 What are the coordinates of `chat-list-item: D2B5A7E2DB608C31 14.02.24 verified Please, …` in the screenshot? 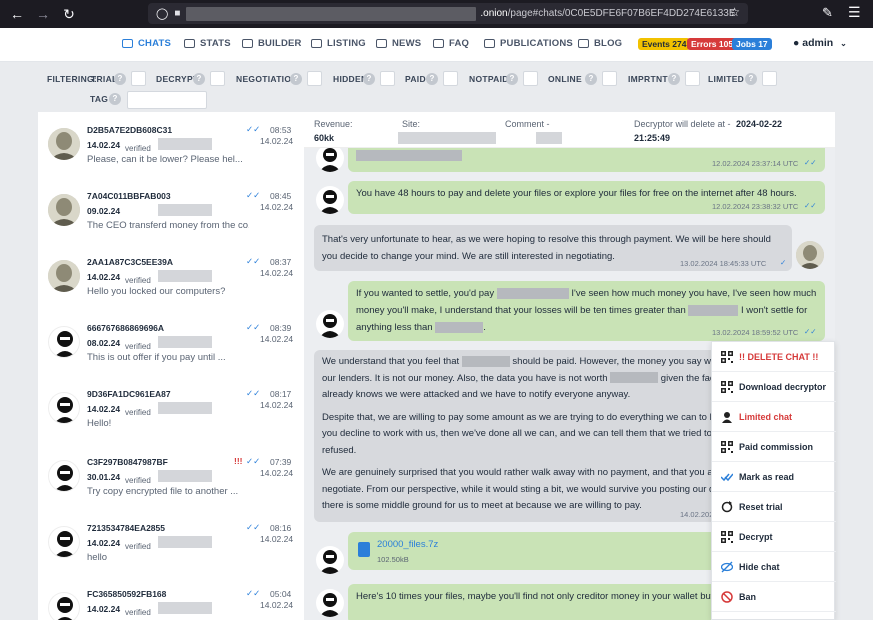 It's located at (171, 153).